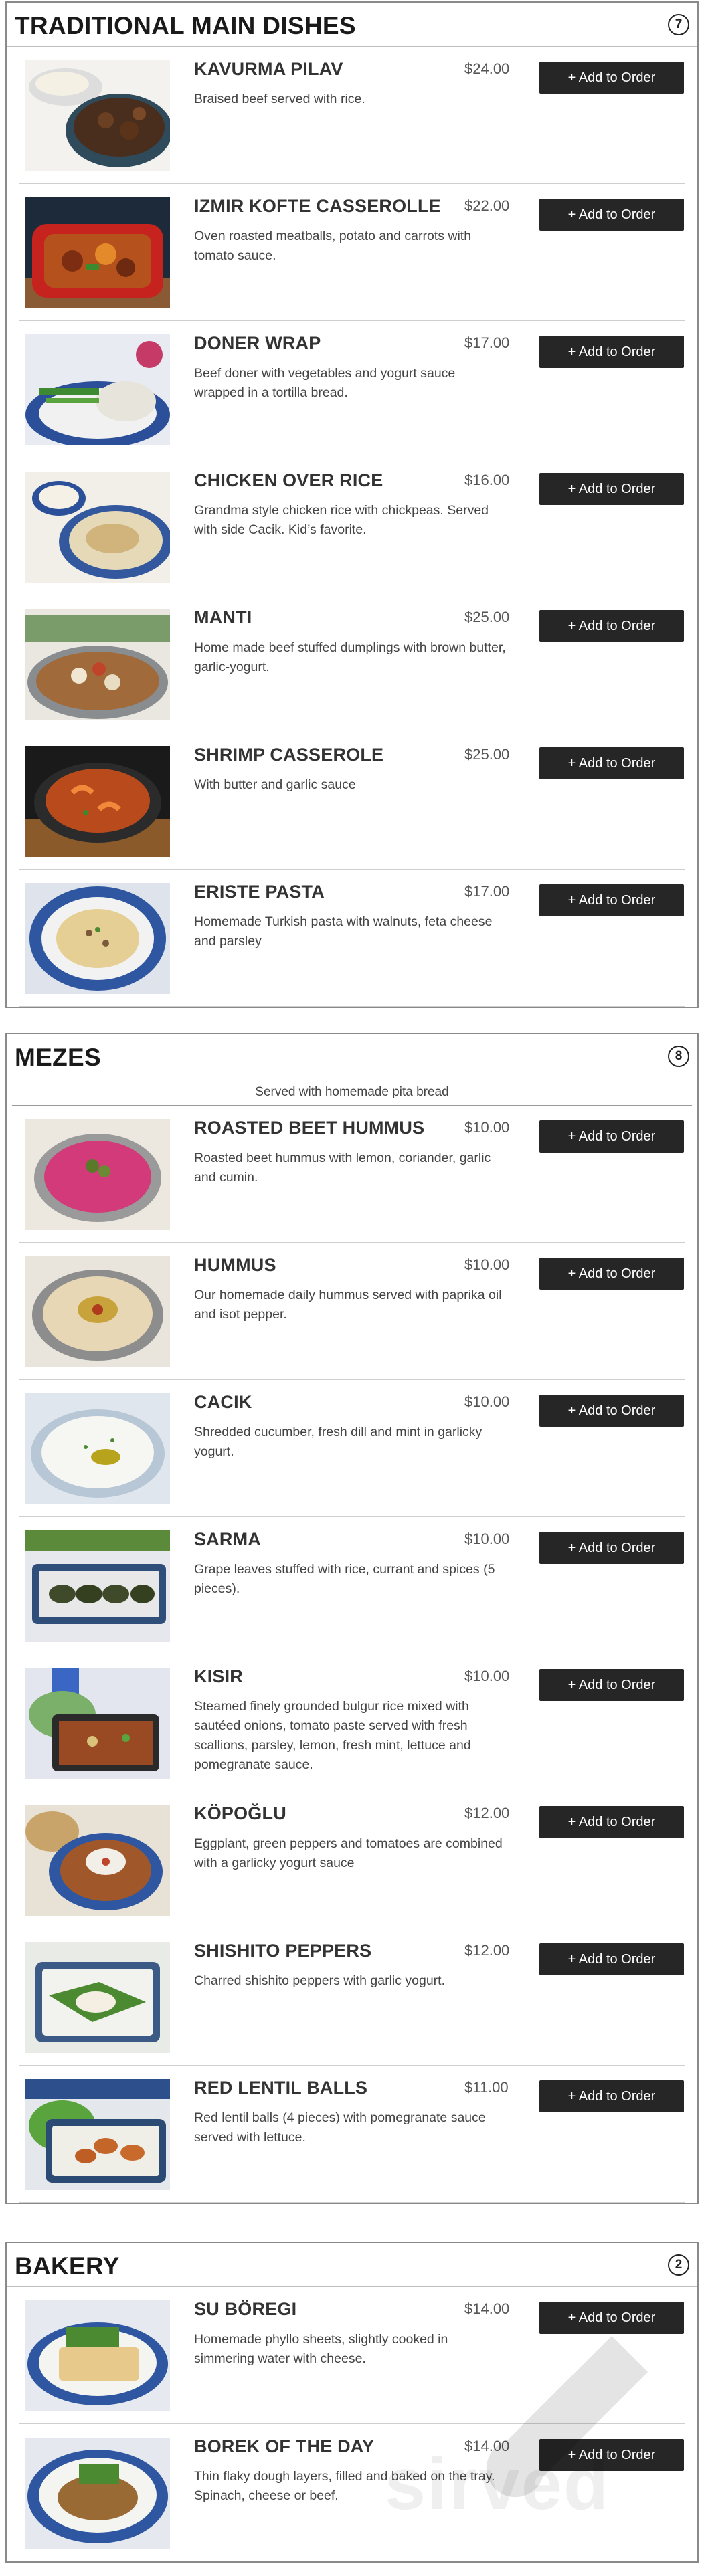 This screenshot has width=704, height=2576. What do you see at coordinates (317, 206) in the screenshot?
I see `dish-name: IZMIR KOFTE CASSEROLLE` at bounding box center [317, 206].